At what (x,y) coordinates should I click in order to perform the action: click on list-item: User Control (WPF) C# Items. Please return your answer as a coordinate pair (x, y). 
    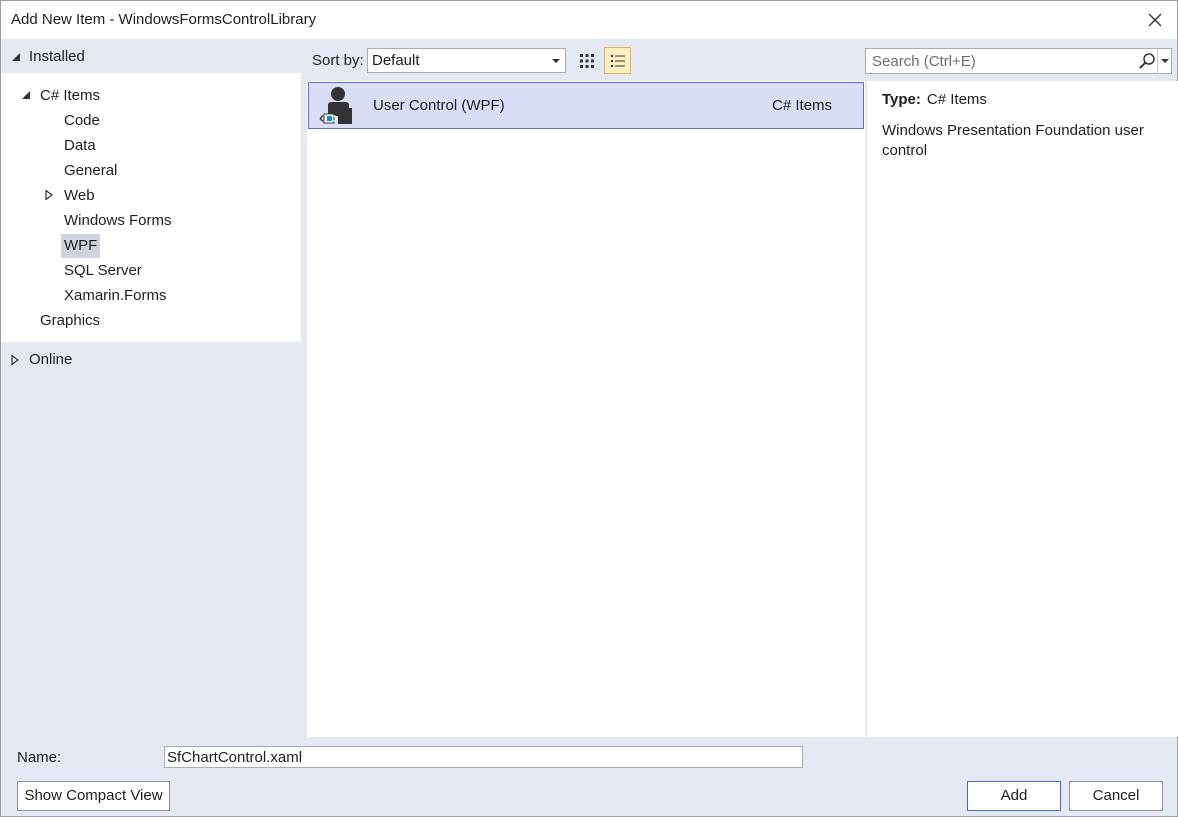
    Looking at the image, I should click on (586, 105).